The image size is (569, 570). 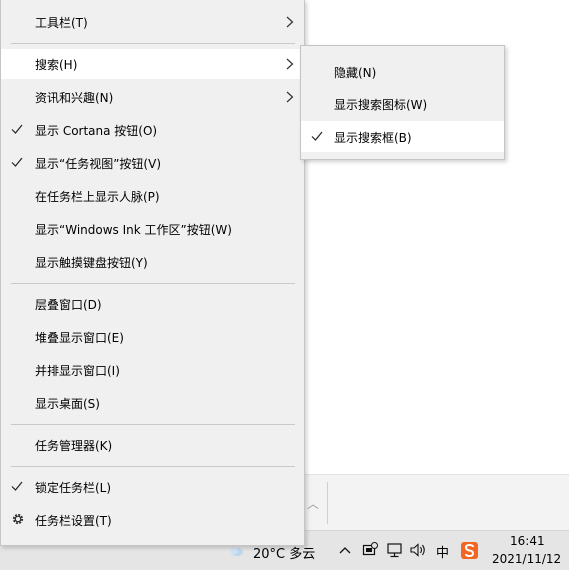 What do you see at coordinates (327, 503) in the screenshot?
I see `divider` at bounding box center [327, 503].